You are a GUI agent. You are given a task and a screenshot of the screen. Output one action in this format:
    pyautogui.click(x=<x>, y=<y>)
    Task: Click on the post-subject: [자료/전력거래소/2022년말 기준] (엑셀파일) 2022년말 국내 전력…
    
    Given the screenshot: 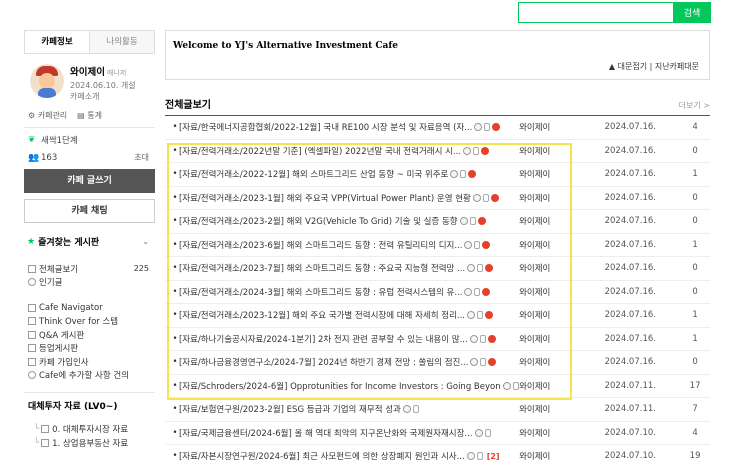 What is the action you would take?
    pyautogui.click(x=349, y=151)
    